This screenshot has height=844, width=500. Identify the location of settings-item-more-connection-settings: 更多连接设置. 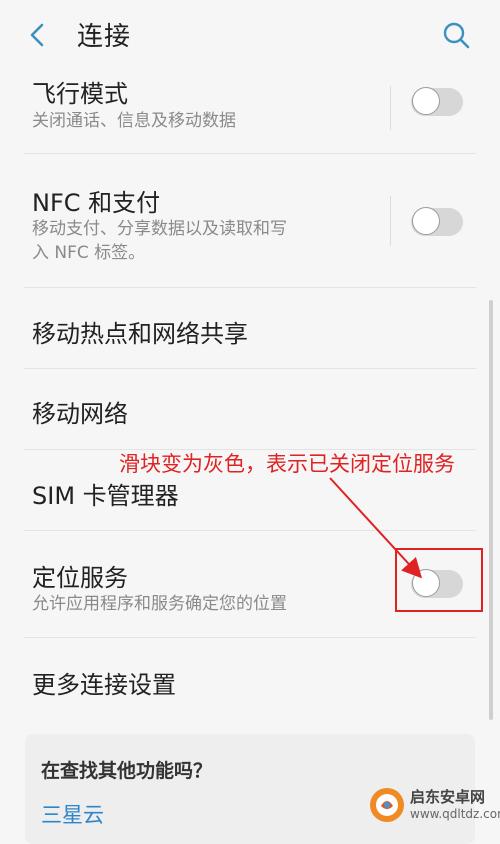
(250, 678).